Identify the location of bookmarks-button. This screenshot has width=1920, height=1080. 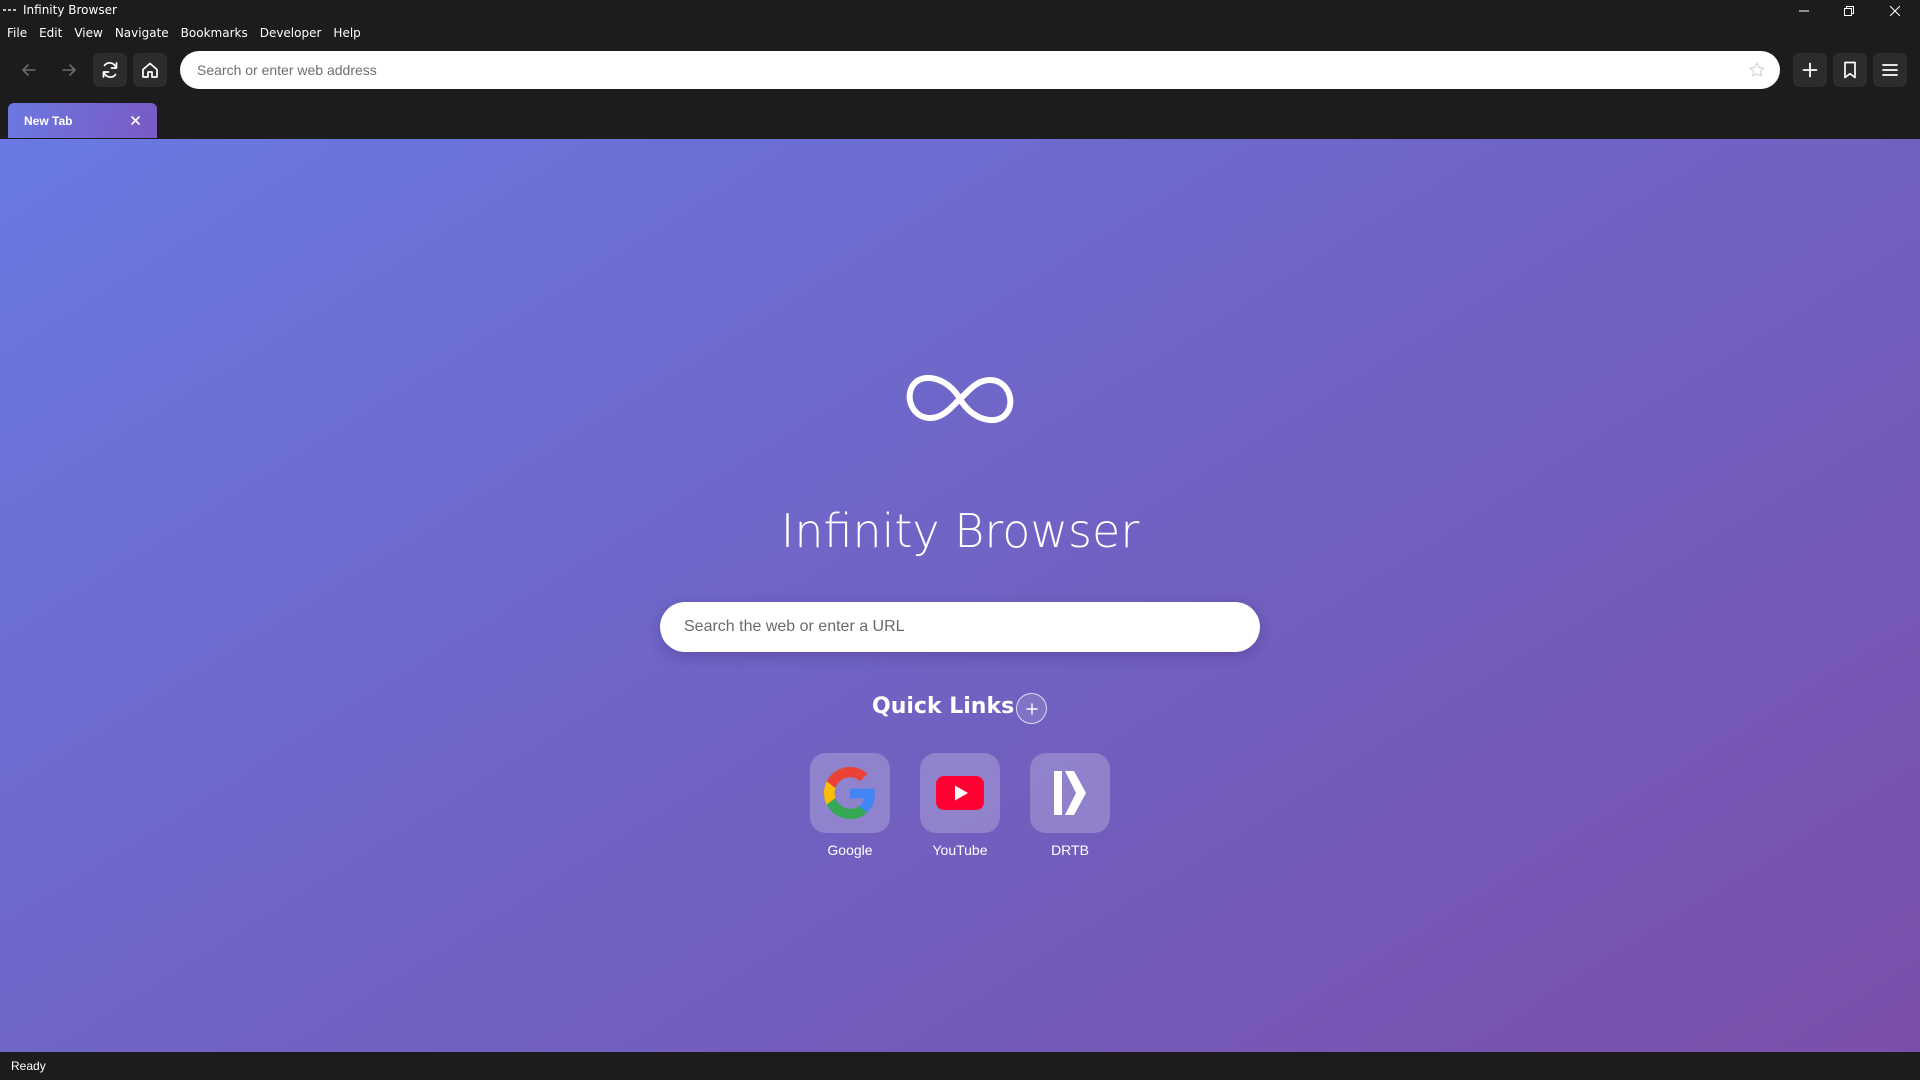
(1850, 70).